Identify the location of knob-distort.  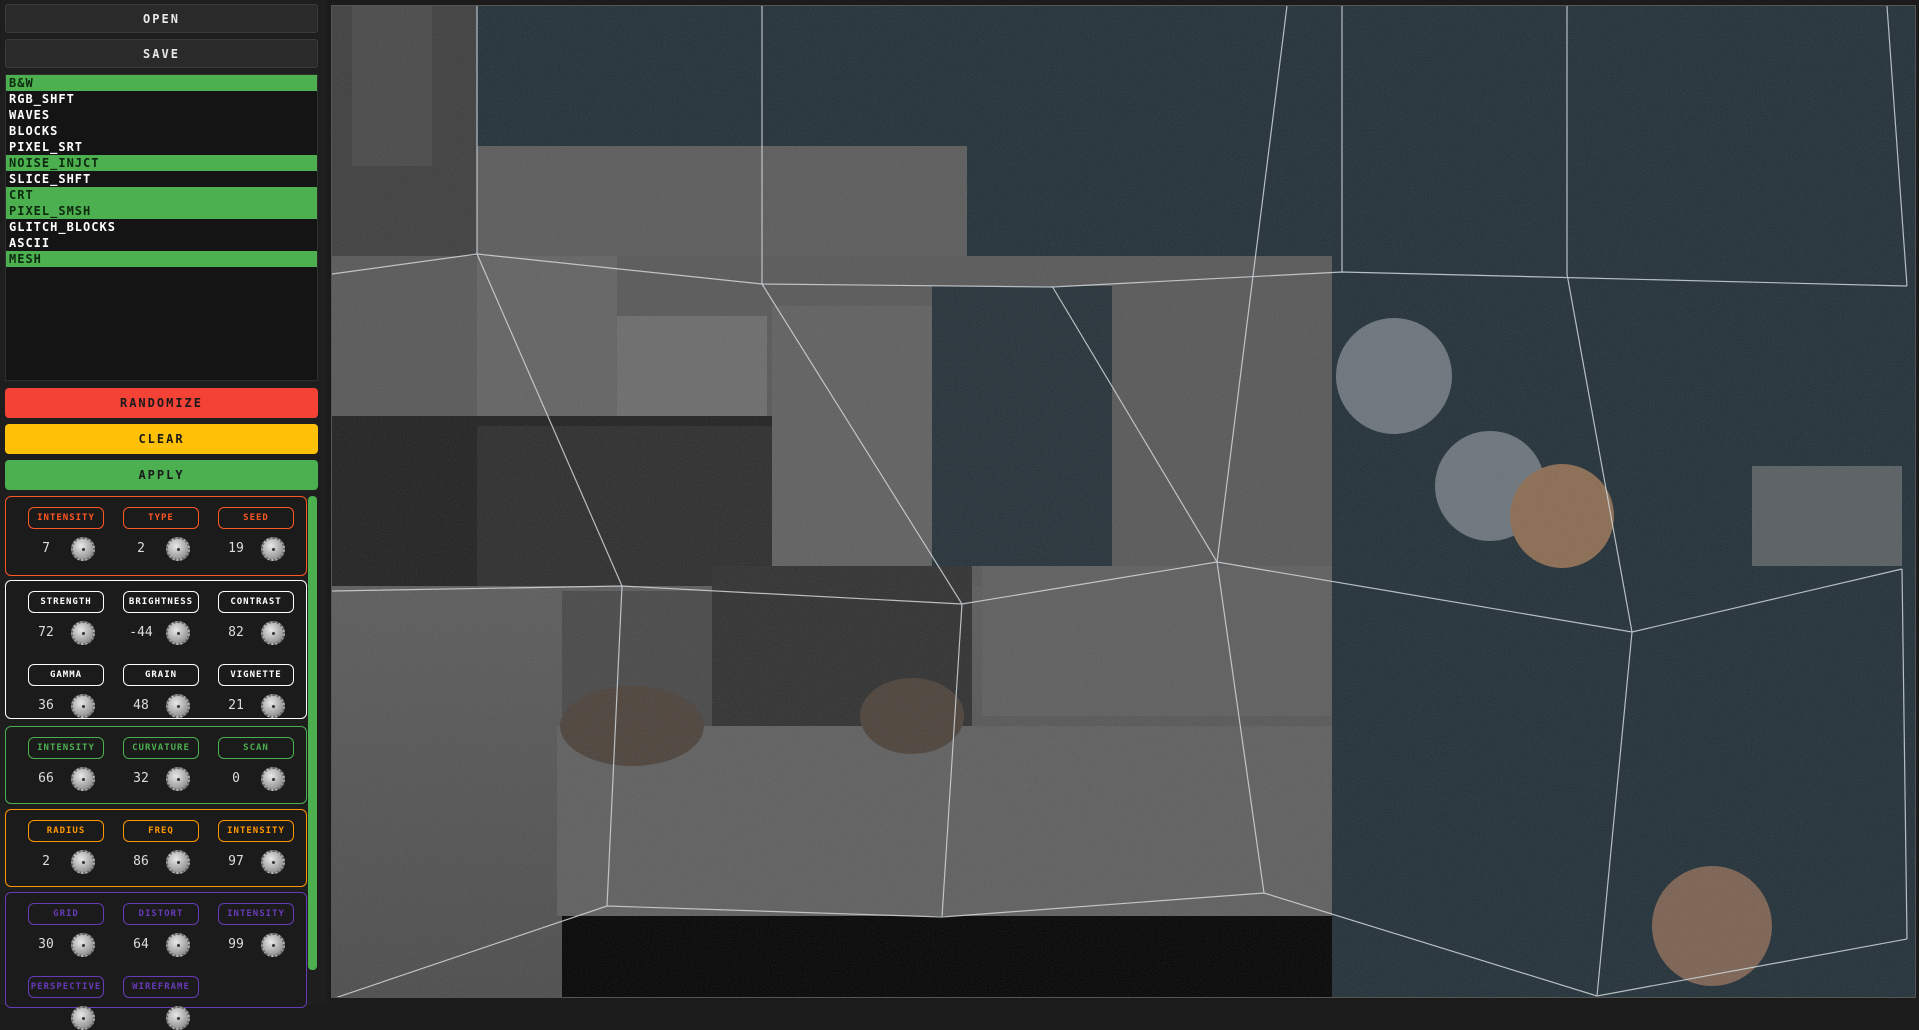
(178, 945).